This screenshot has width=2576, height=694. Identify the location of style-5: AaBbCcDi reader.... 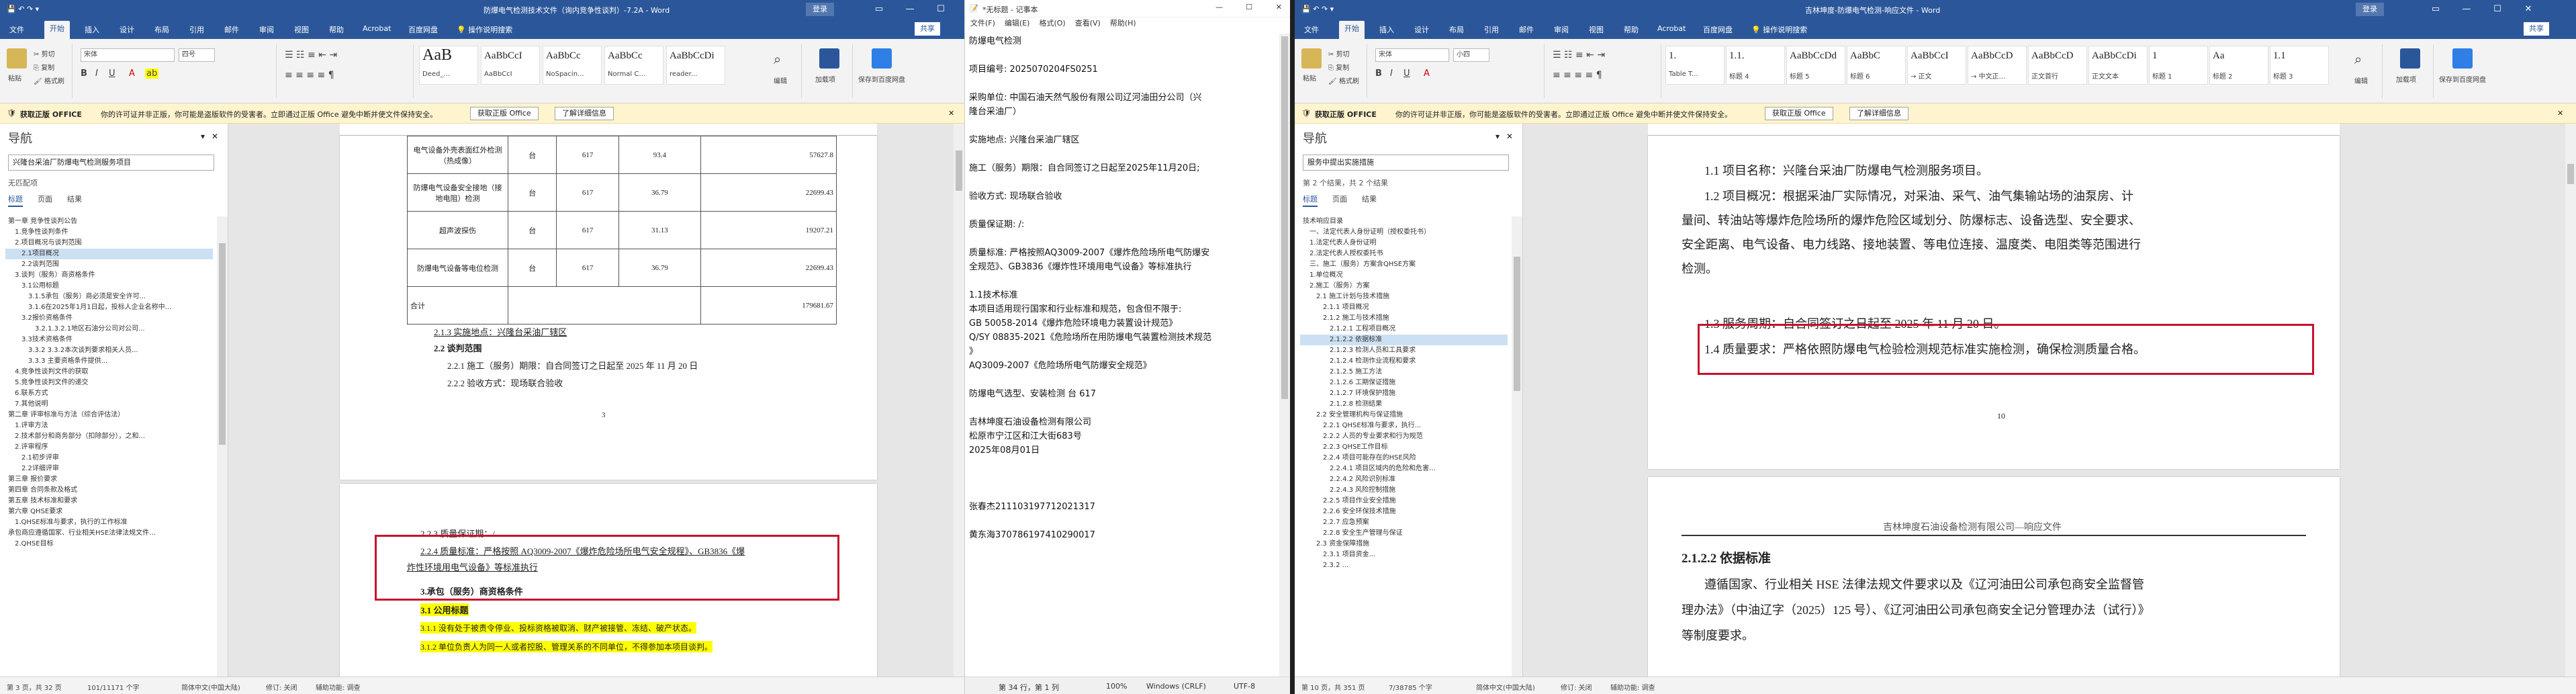
(695, 65).